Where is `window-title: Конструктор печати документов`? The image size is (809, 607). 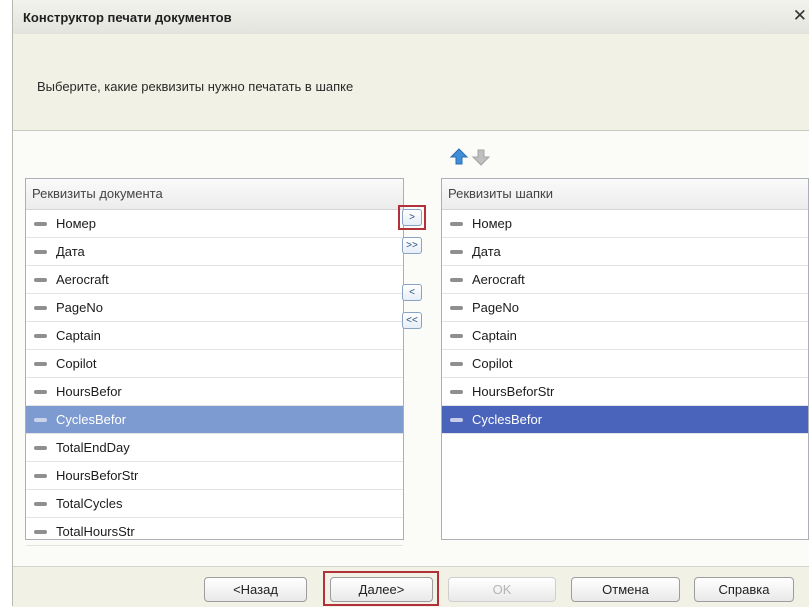 window-title: Конструктор печати документов is located at coordinates (127, 17).